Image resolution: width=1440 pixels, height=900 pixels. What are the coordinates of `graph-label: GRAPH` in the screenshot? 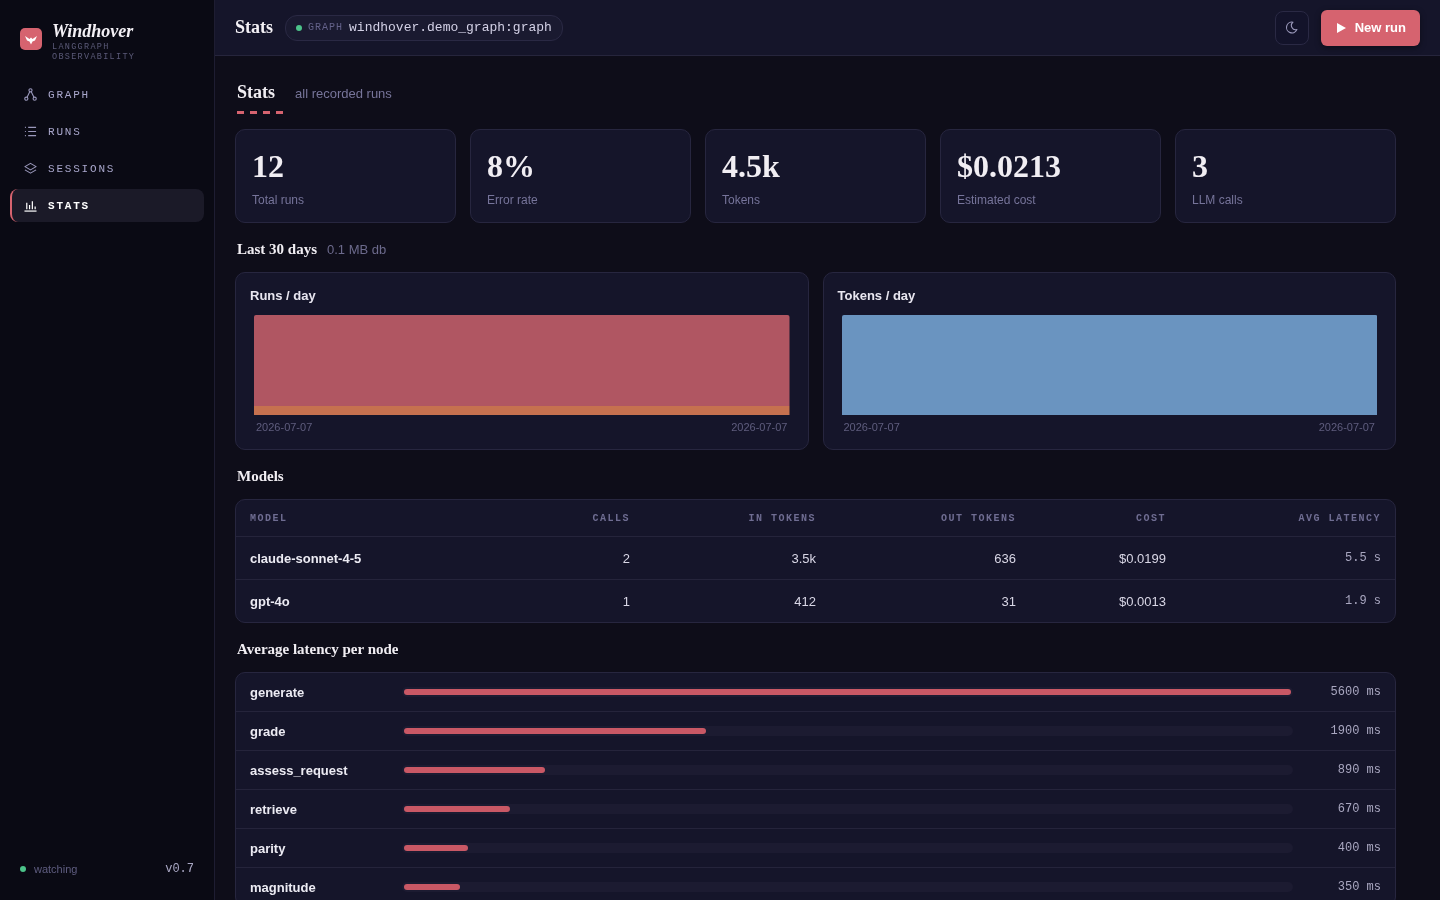 It's located at (326, 27).